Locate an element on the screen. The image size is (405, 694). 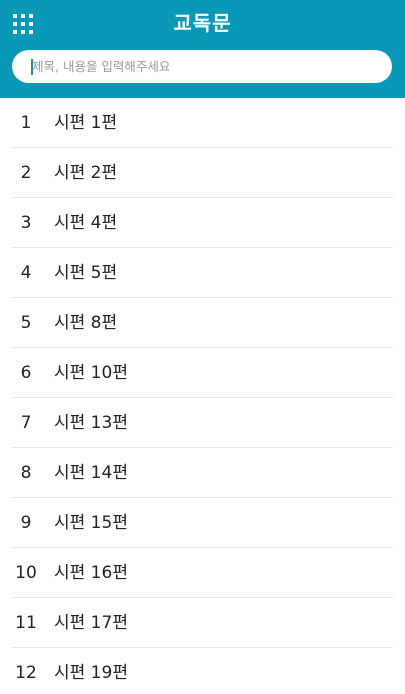
search-input is located at coordinates (207, 66).